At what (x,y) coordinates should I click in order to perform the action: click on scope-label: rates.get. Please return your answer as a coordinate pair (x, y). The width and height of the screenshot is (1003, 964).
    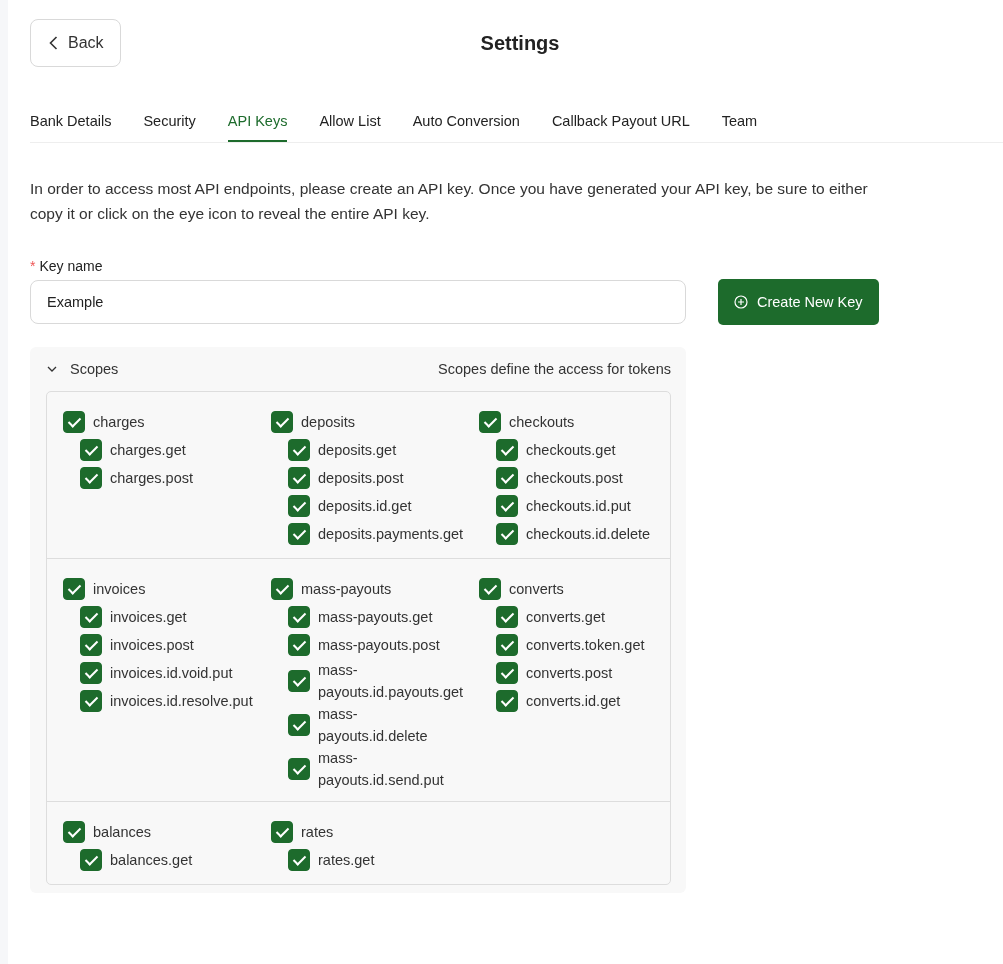
    Looking at the image, I should click on (346, 860).